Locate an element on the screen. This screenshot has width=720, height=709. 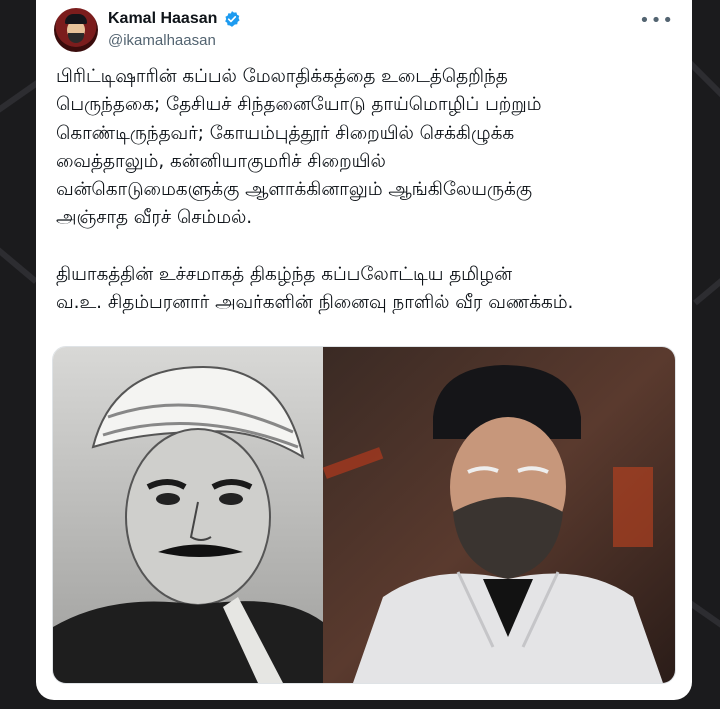
more-options-icon: ••• is located at coordinates (656, 20).